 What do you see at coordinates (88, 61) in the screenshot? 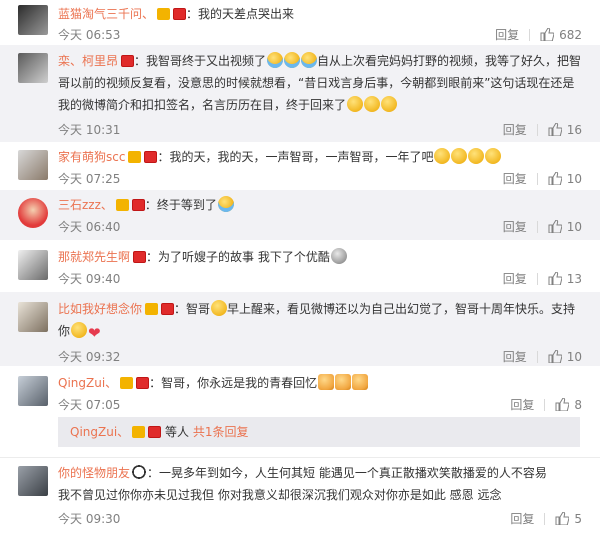
I see `comment-username: 栾、柯里昂` at bounding box center [88, 61].